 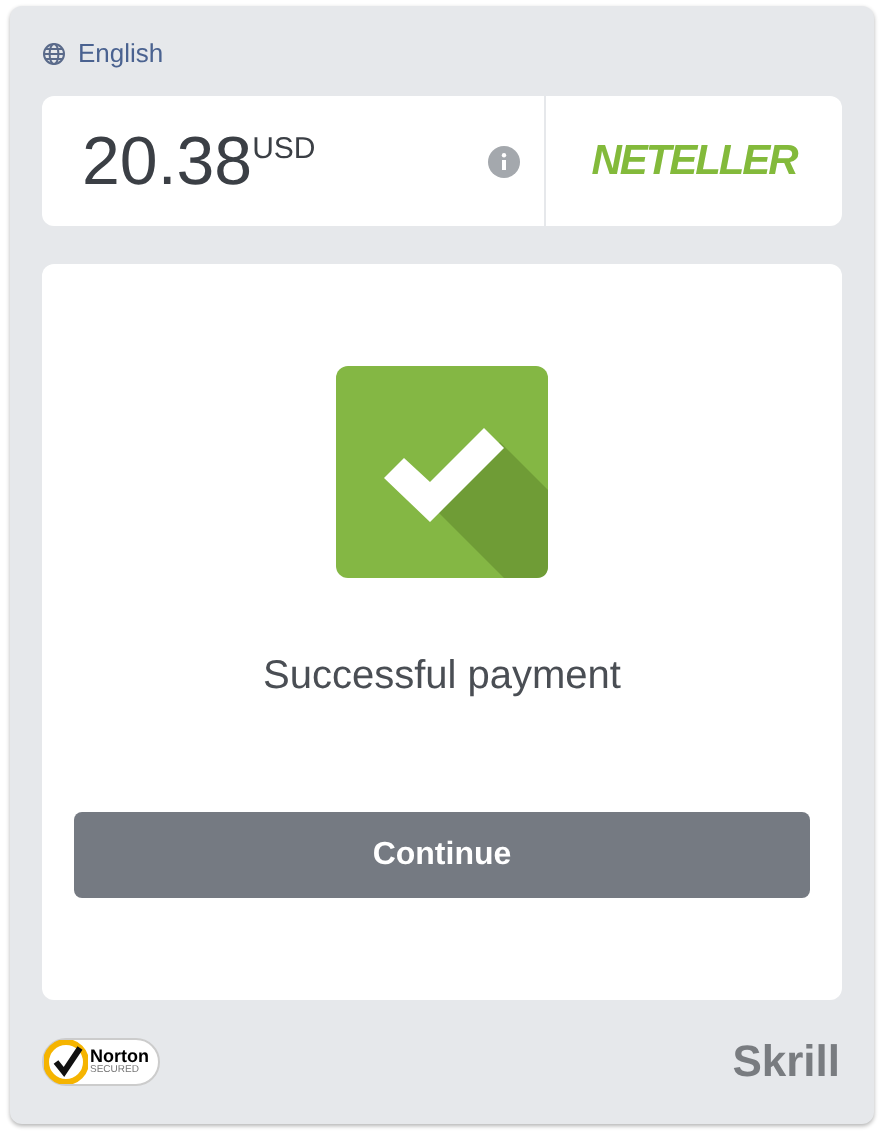 What do you see at coordinates (442, 855) in the screenshot?
I see `continue-button: Continue` at bounding box center [442, 855].